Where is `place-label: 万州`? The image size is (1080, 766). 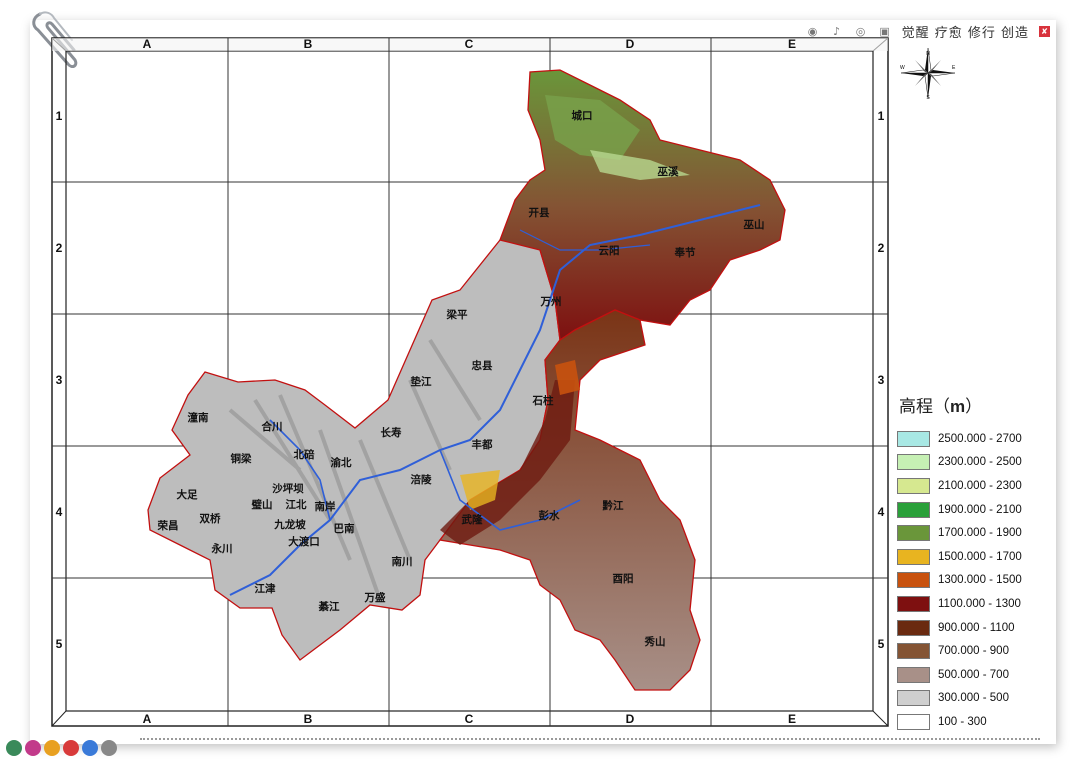 place-label: 万州 is located at coordinates (551, 302).